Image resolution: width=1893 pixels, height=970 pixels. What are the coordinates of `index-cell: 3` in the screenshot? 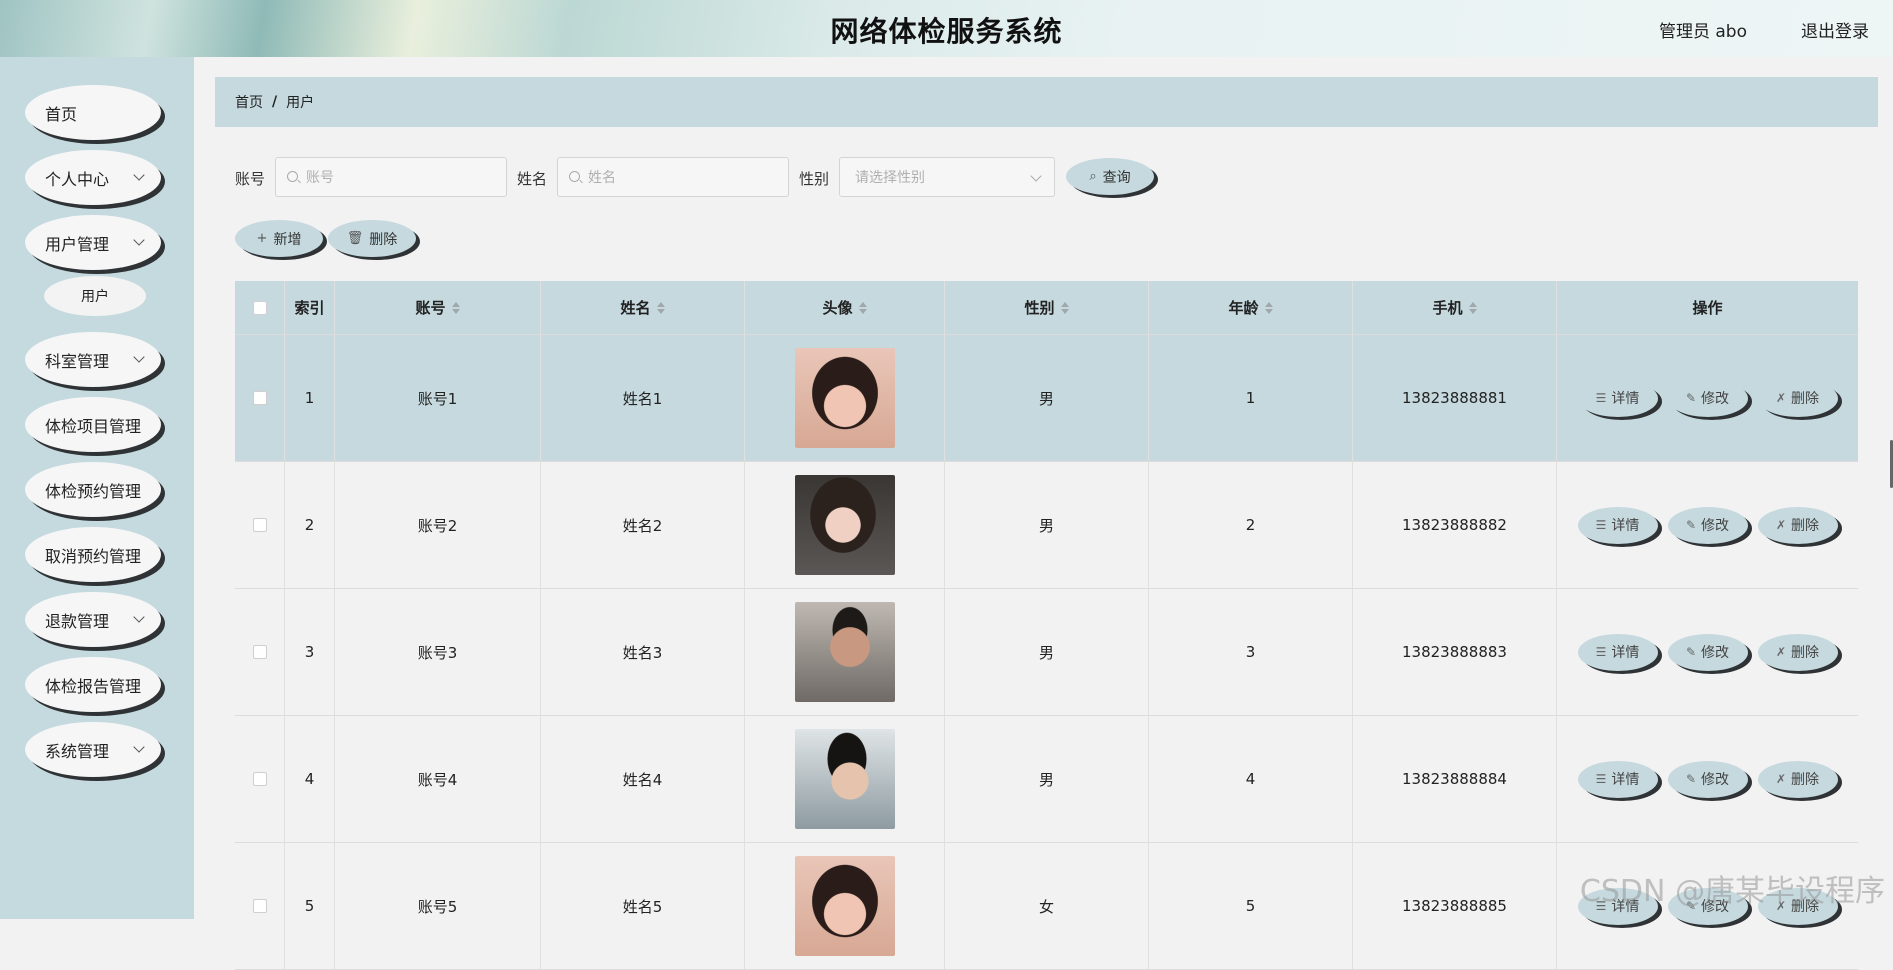 It's located at (310, 652).